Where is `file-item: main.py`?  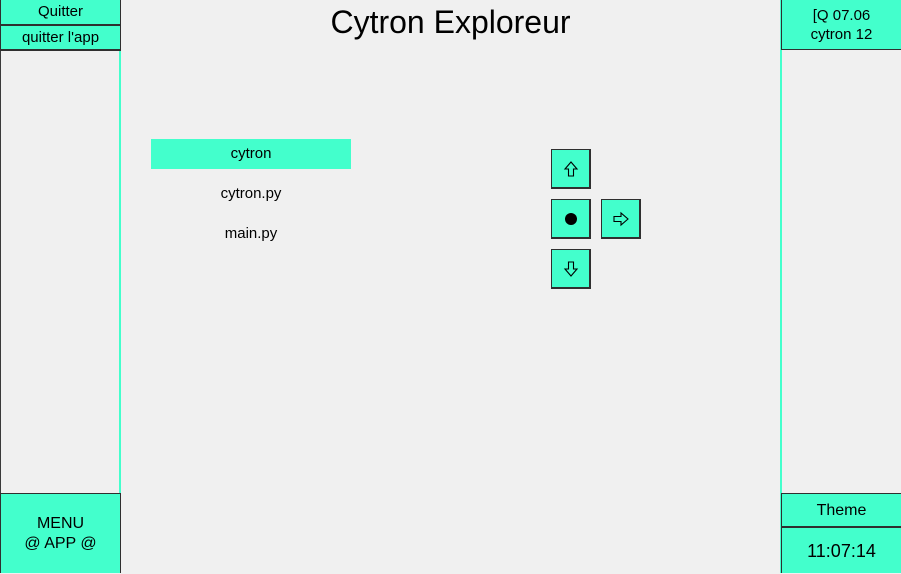
file-item: main.py is located at coordinates (251, 234).